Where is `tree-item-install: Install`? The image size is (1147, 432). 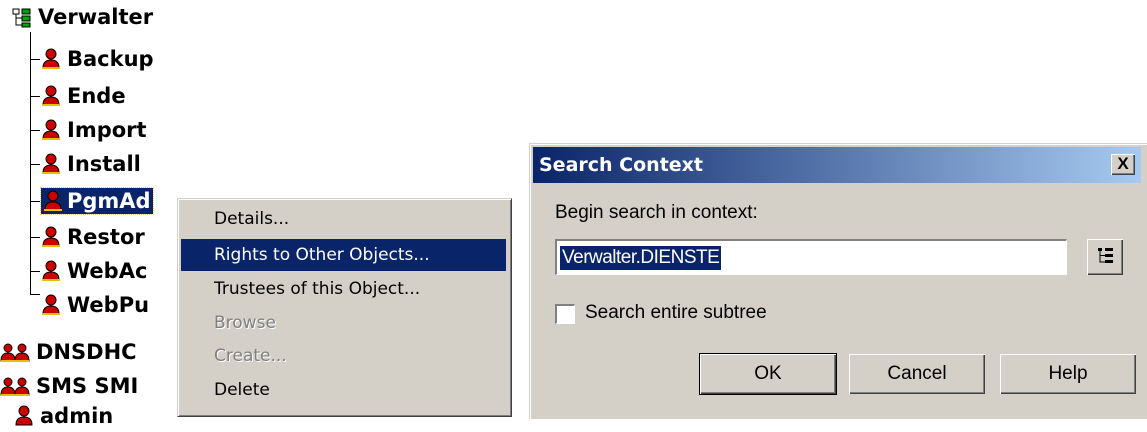 tree-item-install: Install is located at coordinates (92, 164).